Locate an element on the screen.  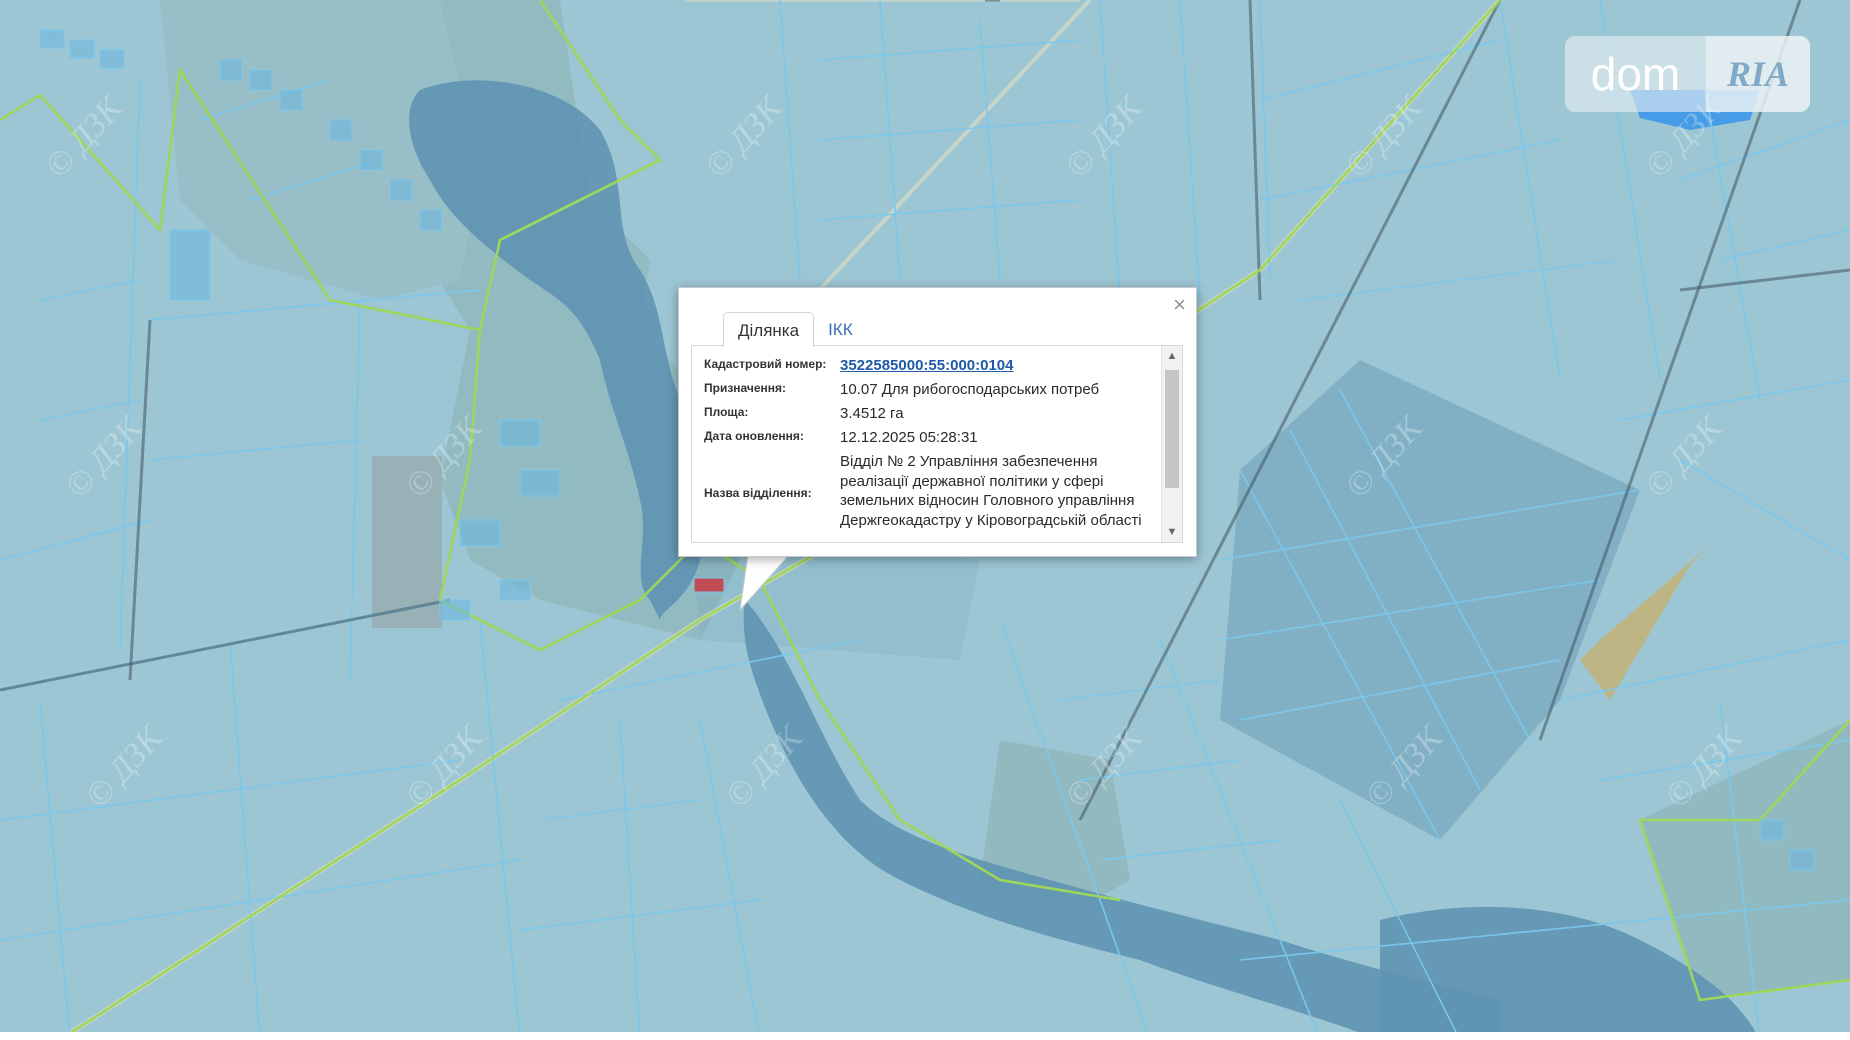
row-area: Площа: 3.4512 га is located at coordinates (921, 413).